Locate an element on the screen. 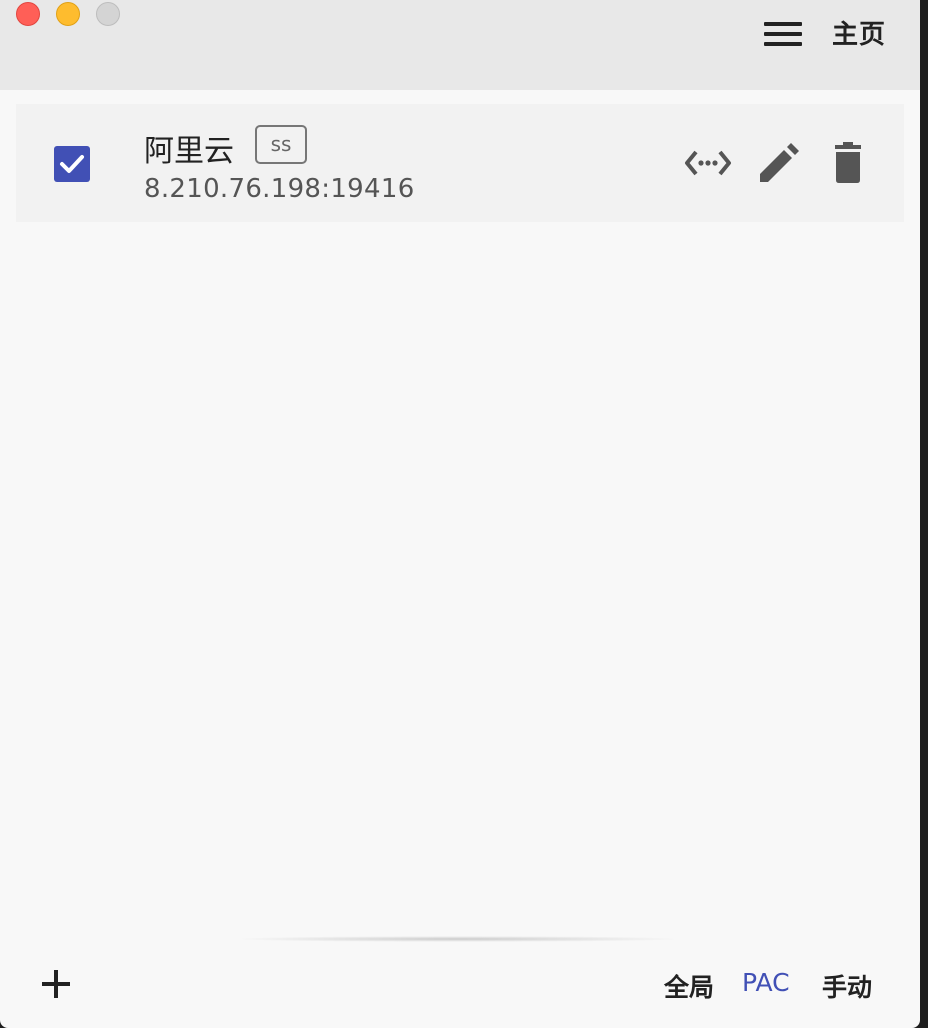 The image size is (928, 1028). window-maximize-button is located at coordinates (108, 14).